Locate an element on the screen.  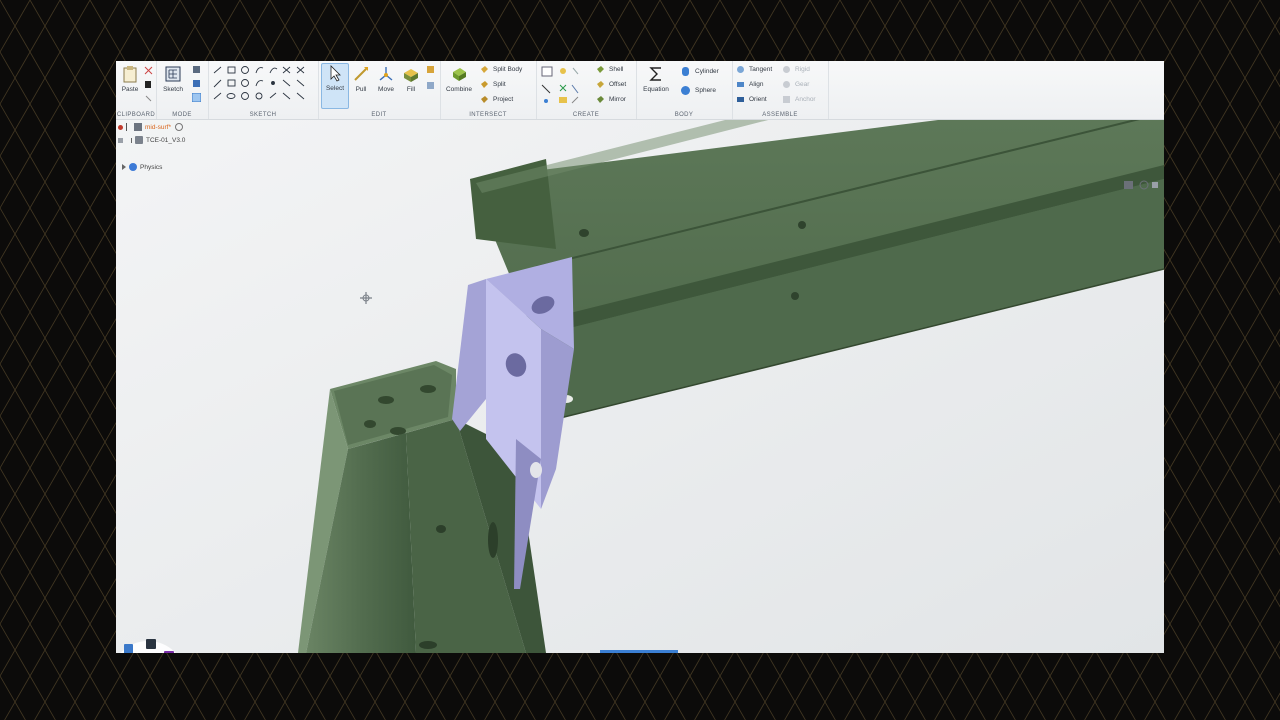
gear-icon is located at coordinates (786, 84).